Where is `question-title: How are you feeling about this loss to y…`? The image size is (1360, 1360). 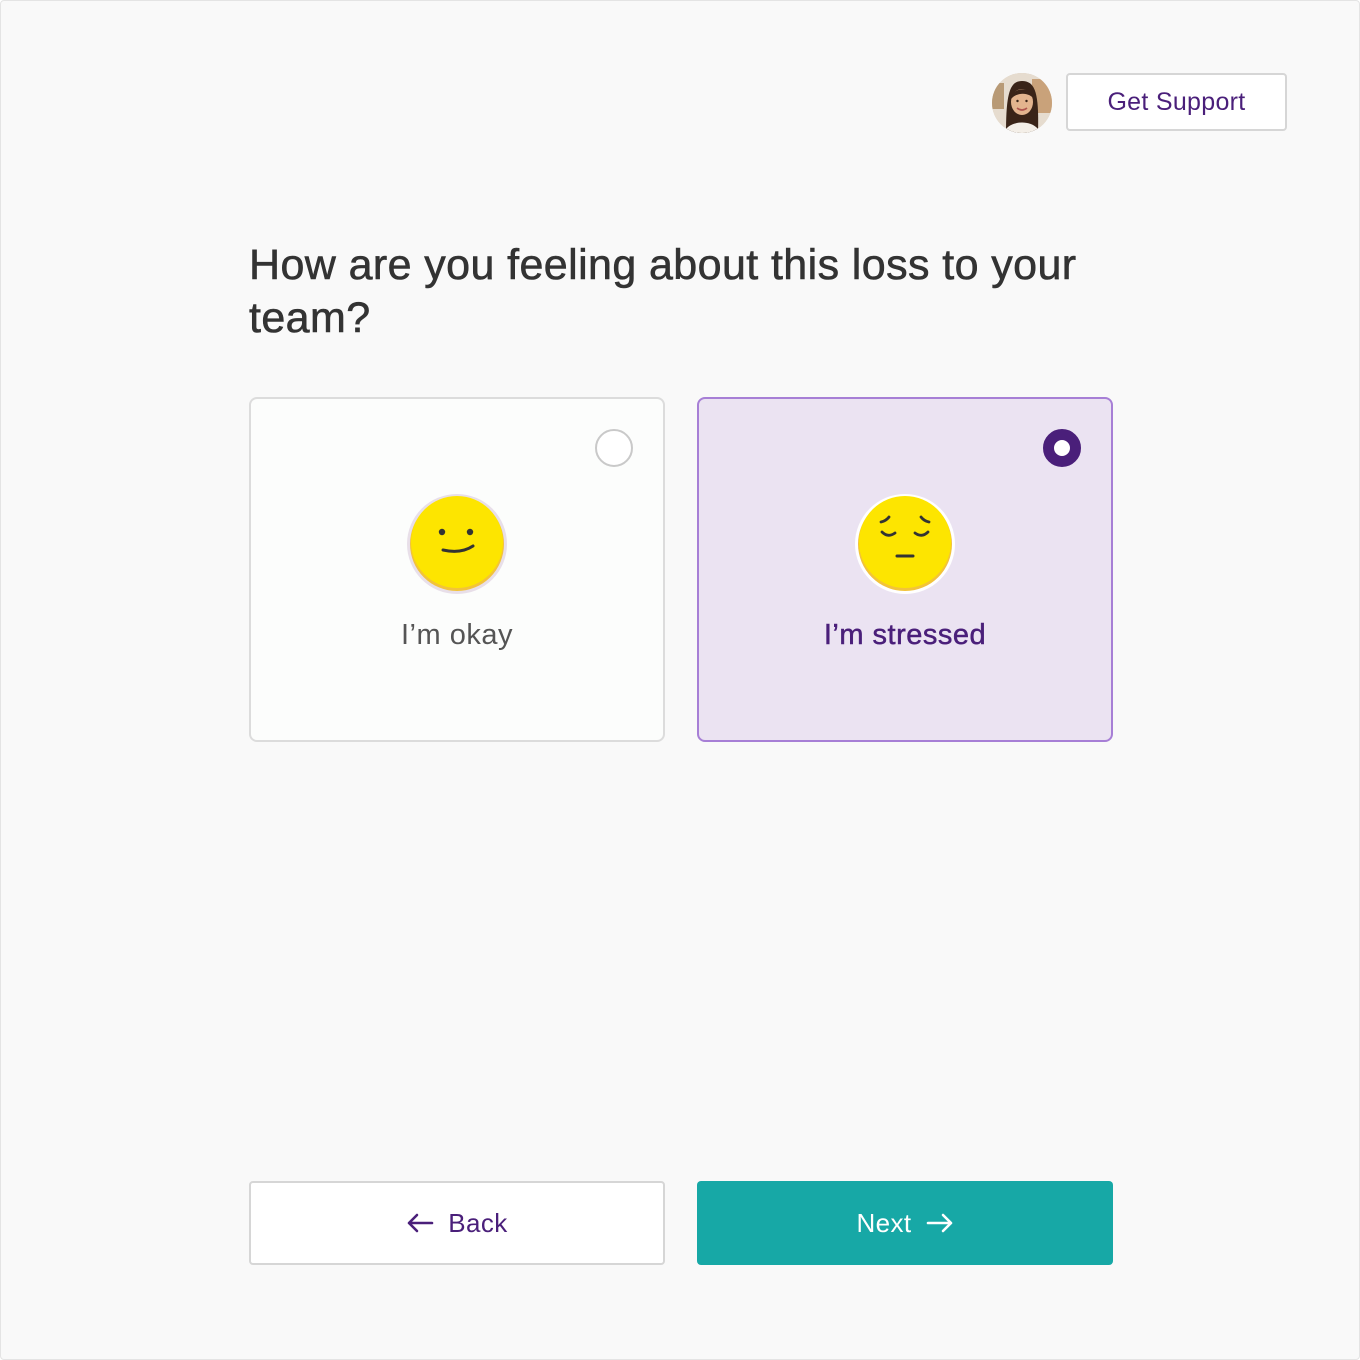
question-title: How are you feeling about this loss to y… is located at coordinates (663, 292).